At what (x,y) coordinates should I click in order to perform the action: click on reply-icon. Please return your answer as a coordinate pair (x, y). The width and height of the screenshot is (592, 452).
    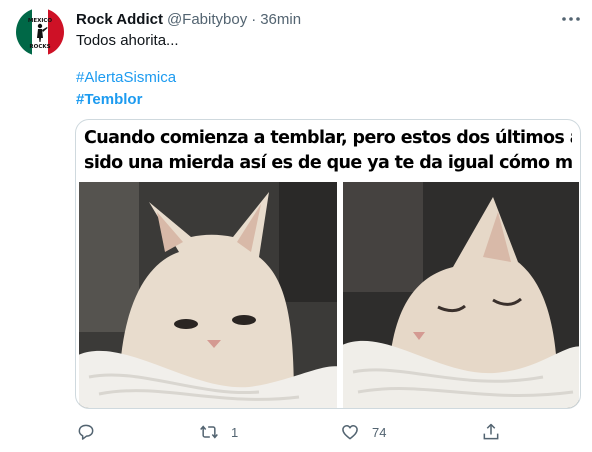
    Looking at the image, I should click on (86, 432).